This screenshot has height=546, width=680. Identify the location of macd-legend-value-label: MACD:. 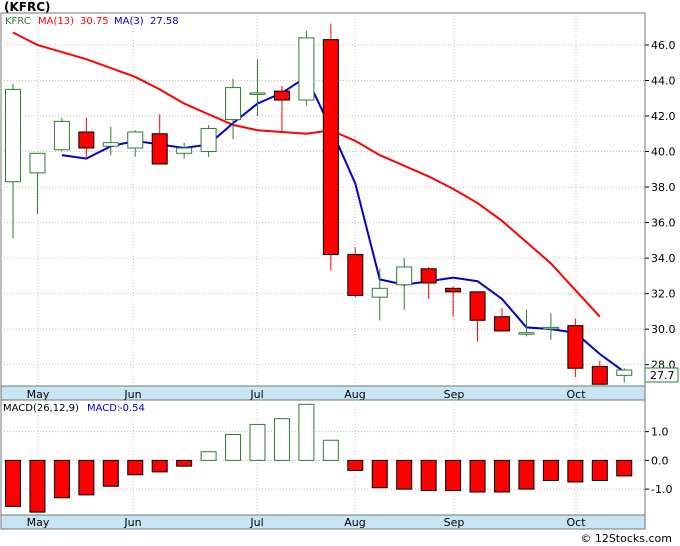
(103, 408).